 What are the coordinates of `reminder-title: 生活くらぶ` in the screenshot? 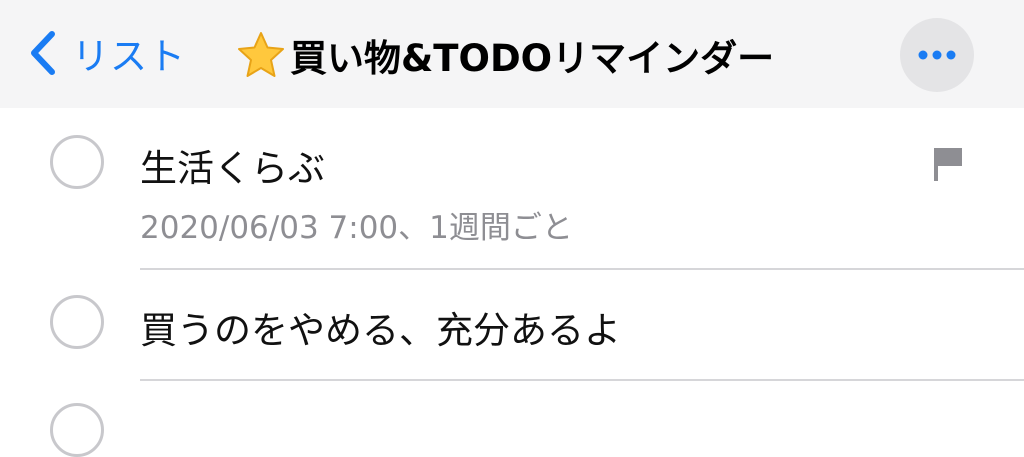 It's located at (232, 168).